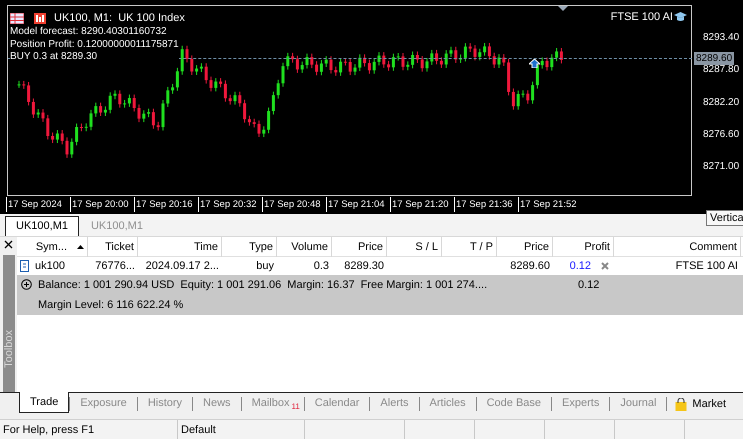 The height and width of the screenshot is (439, 743). What do you see at coordinates (677, 247) in the screenshot?
I see `column-header: Comment` at bounding box center [677, 247].